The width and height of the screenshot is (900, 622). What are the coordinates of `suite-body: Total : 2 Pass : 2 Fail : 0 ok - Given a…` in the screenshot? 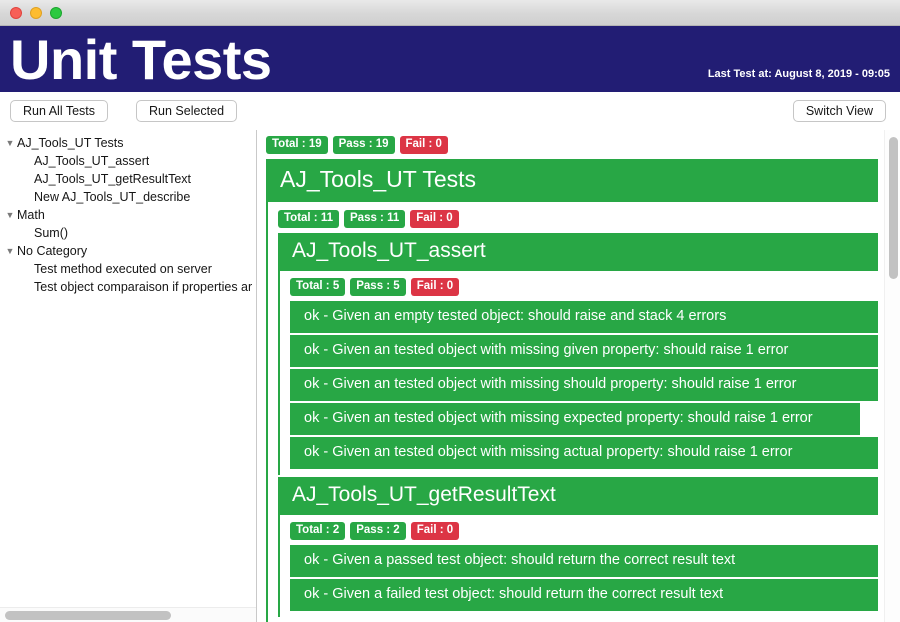 It's located at (579, 566).